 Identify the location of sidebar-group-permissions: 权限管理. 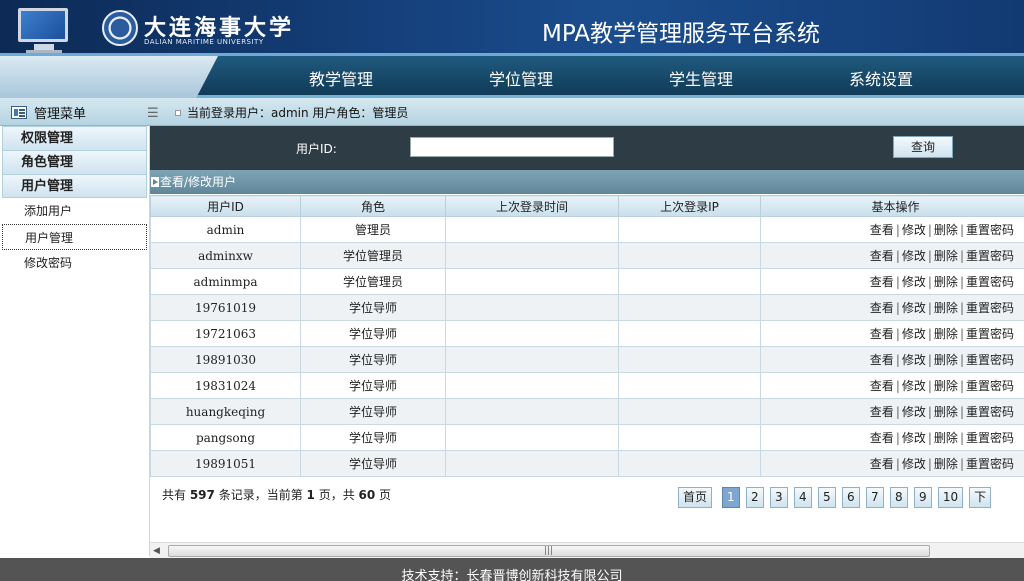
(74, 138).